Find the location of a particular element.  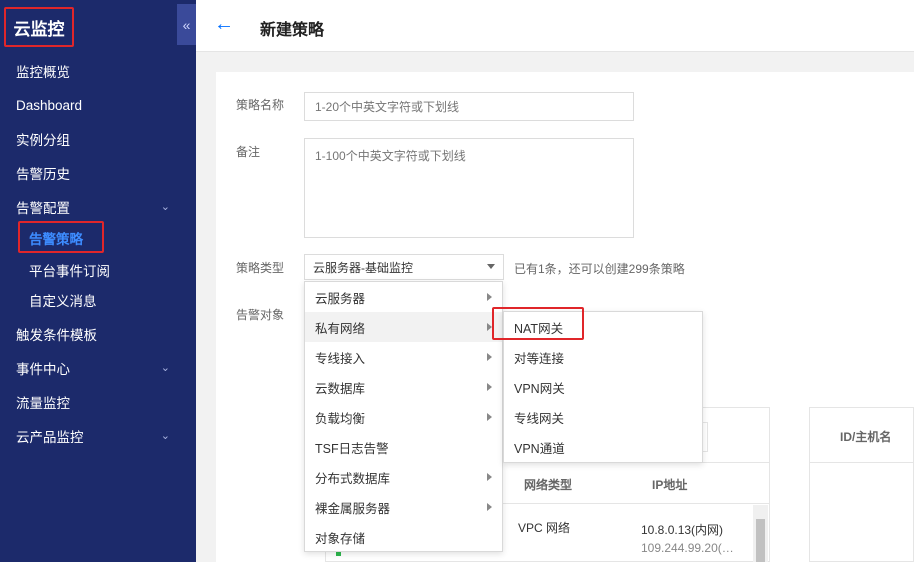

menu-item-distributed-db: 分布式数据库 is located at coordinates (403, 477).